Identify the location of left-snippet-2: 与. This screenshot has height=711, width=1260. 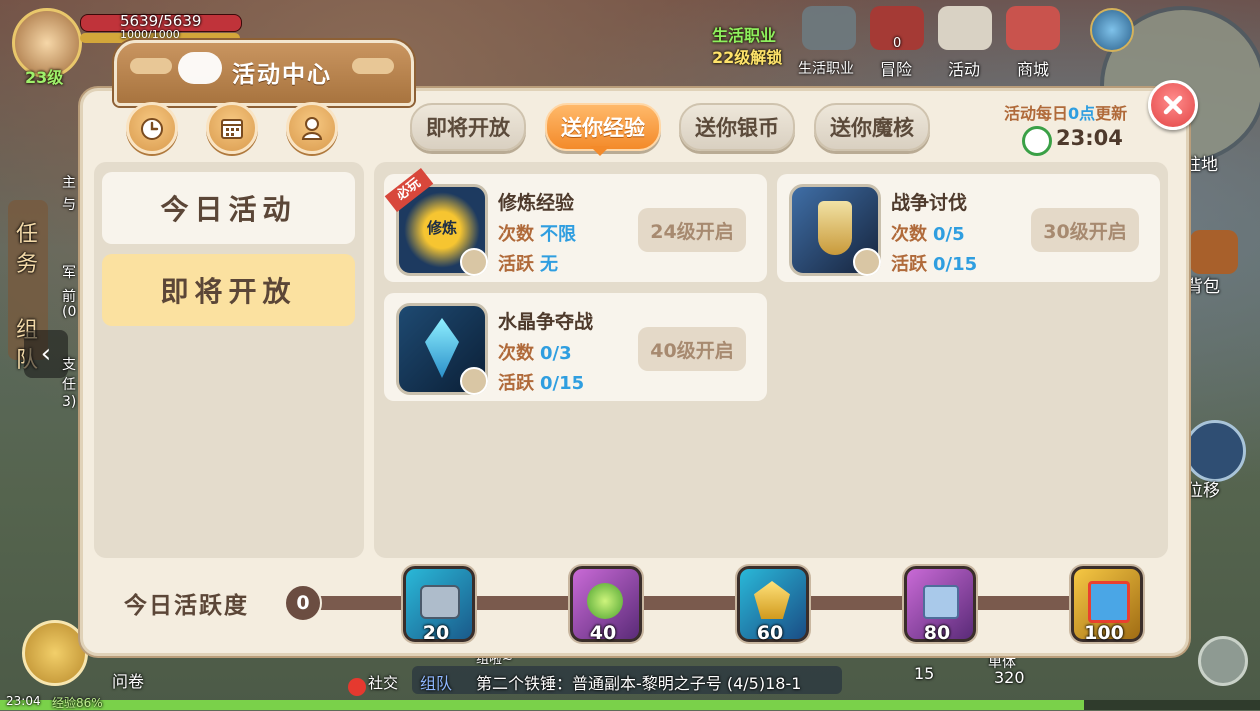
(69, 205).